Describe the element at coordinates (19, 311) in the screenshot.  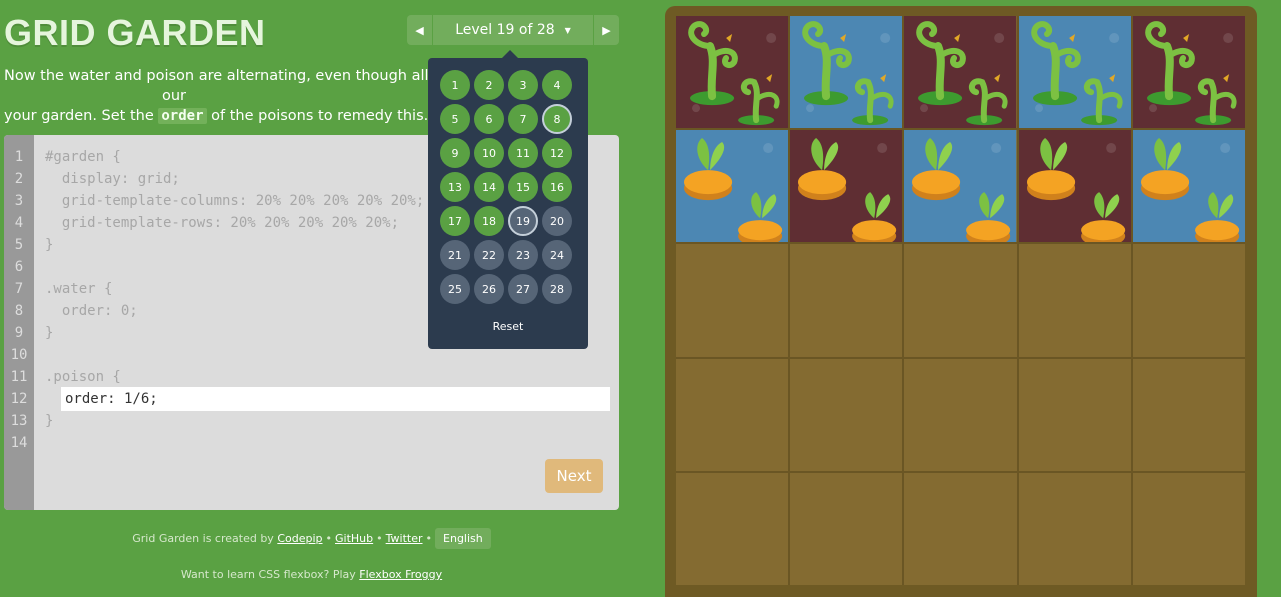
I see `line-number: 8` at that location.